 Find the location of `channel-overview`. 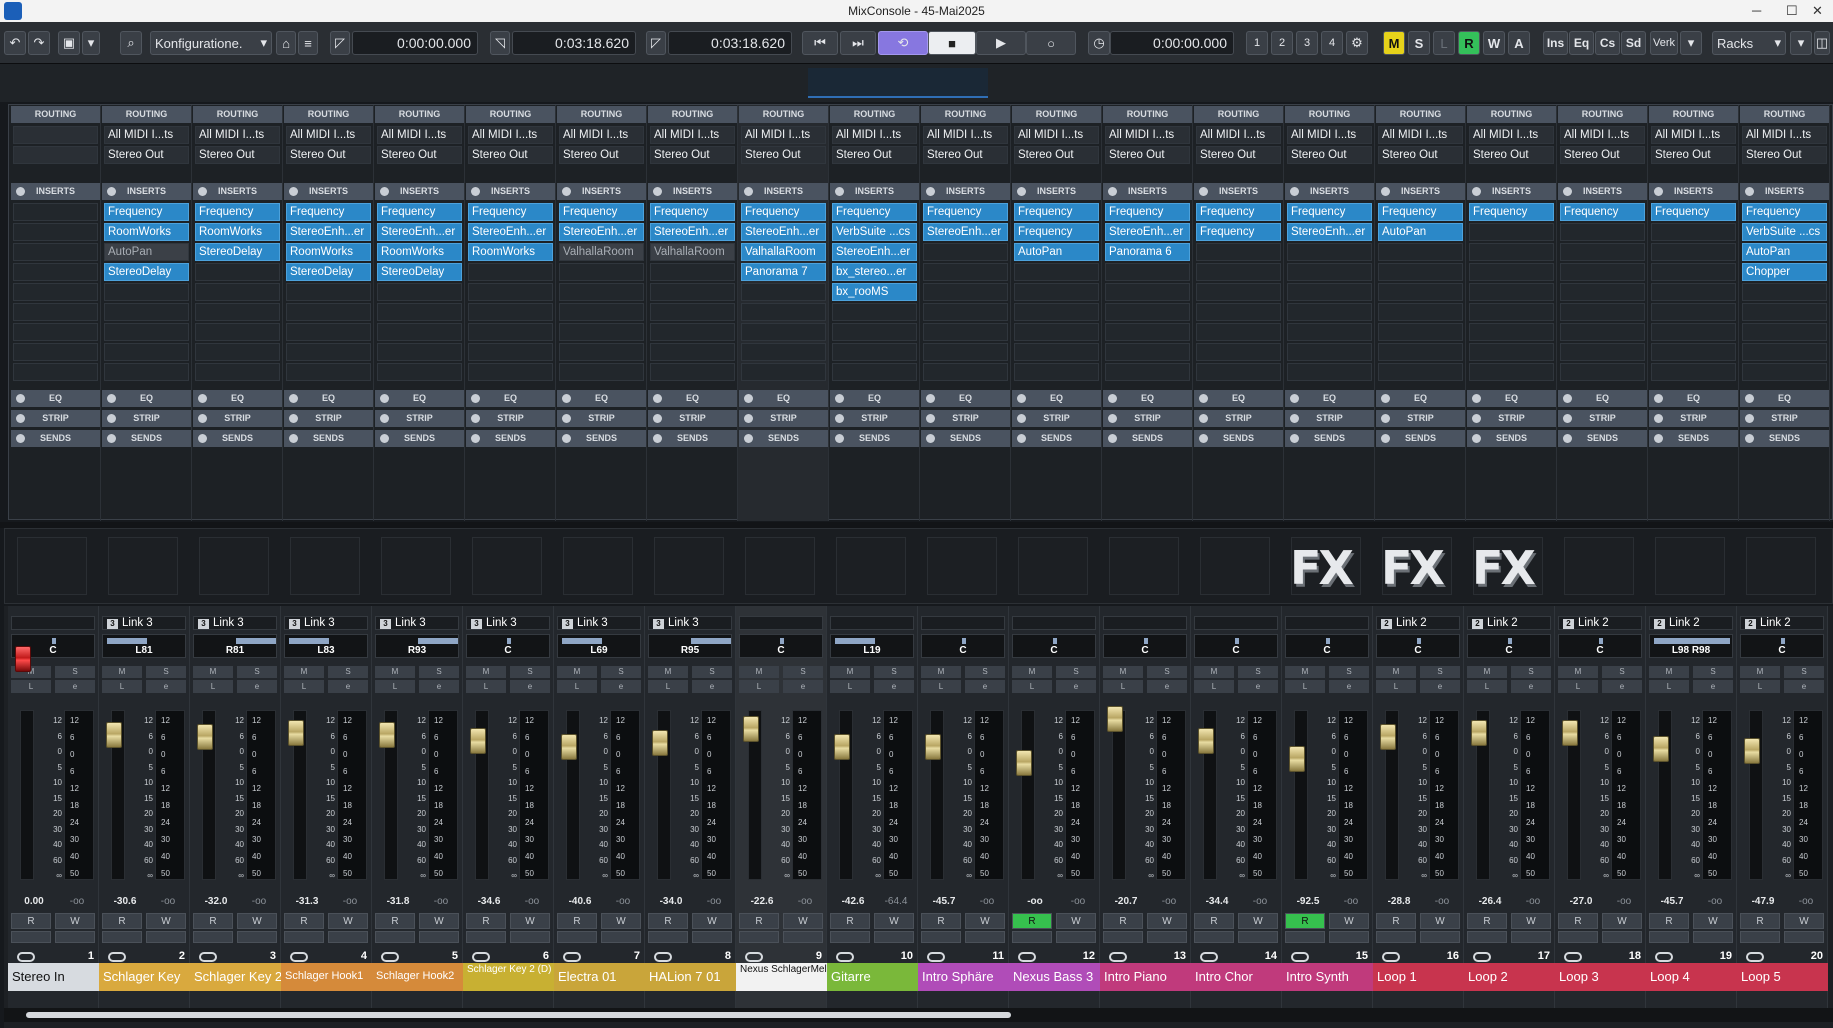

channel-overview is located at coordinates (916, 83).